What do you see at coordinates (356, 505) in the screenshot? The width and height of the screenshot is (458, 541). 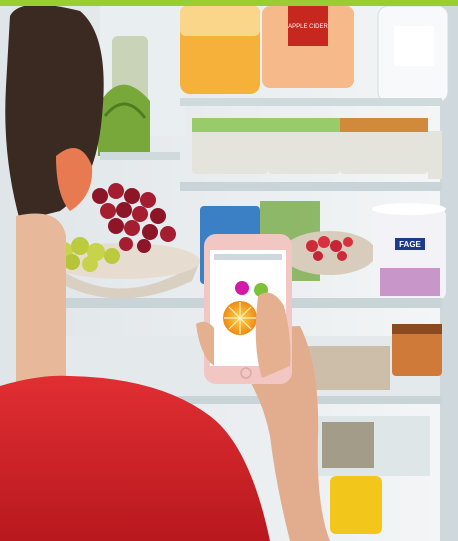 I see `yellow-container` at bounding box center [356, 505].